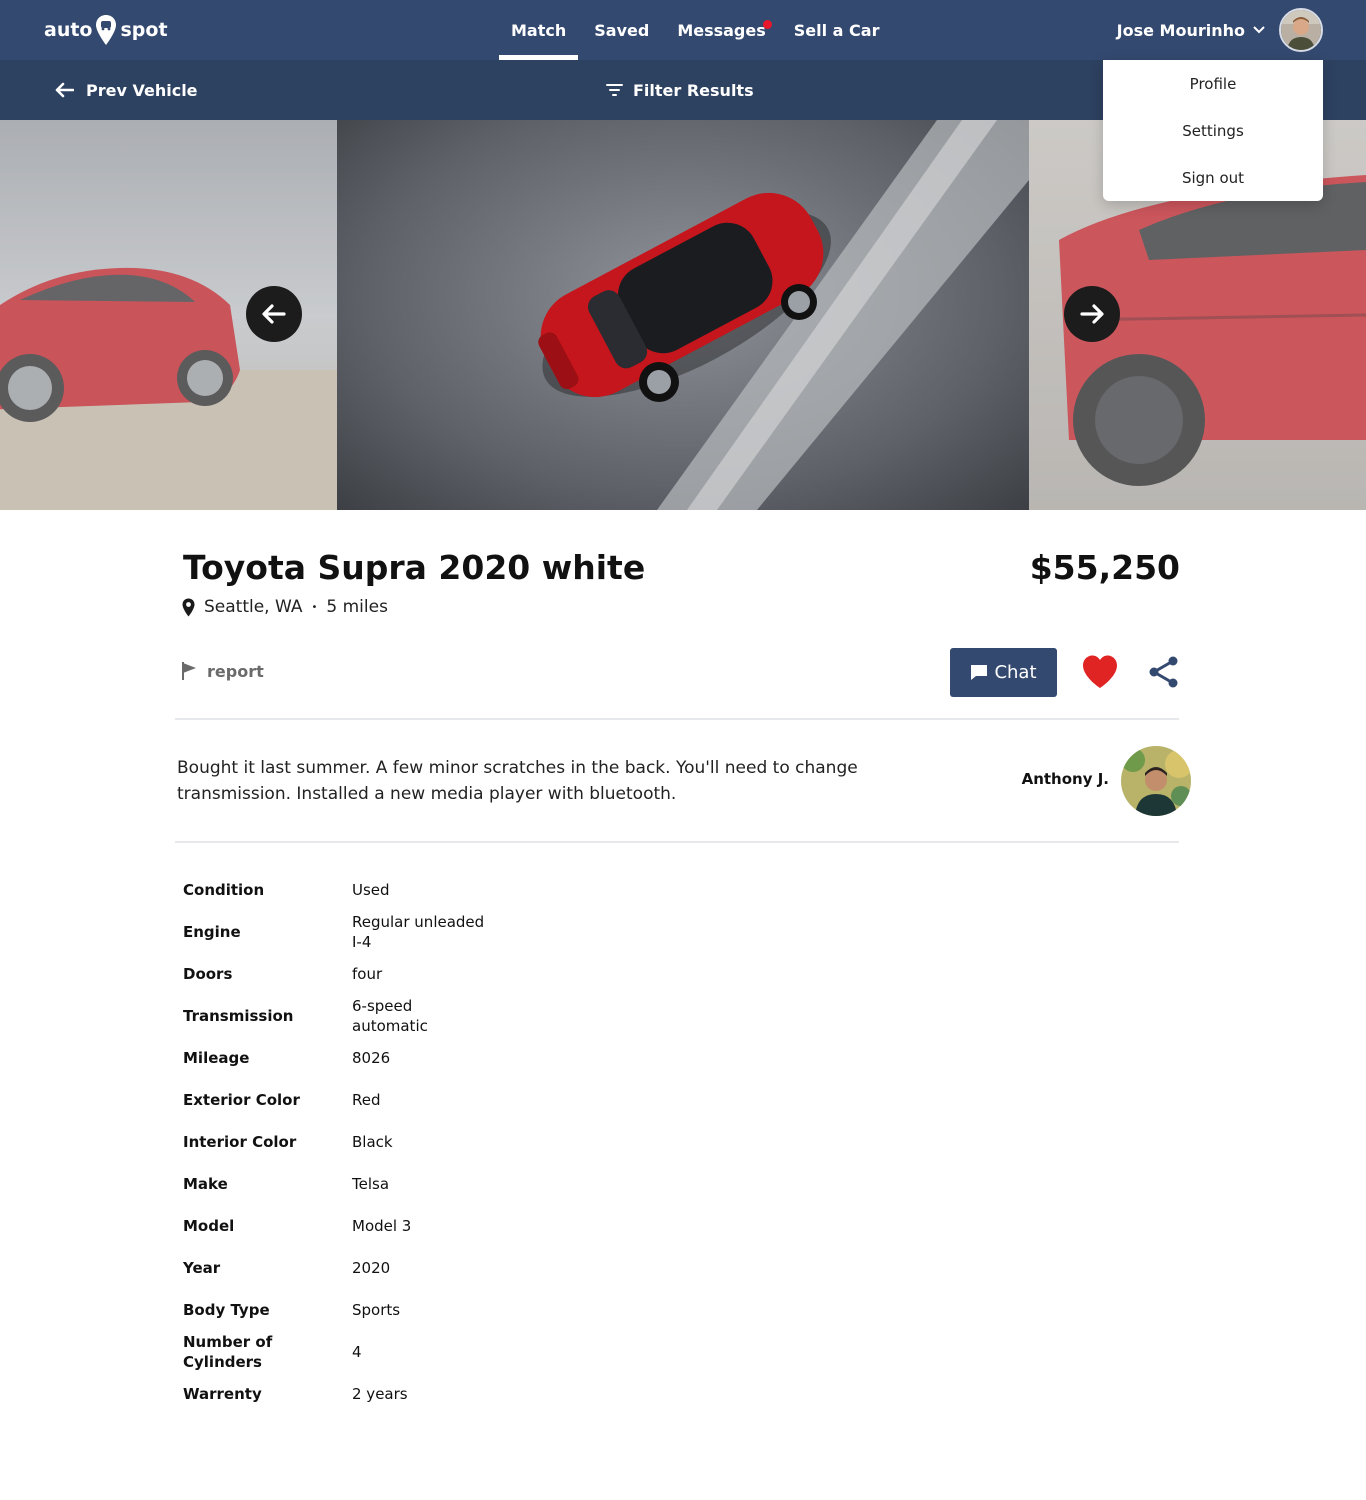 The width and height of the screenshot is (1366, 1500). Describe the element at coordinates (767, 24) in the screenshot. I see `notification-dot` at that location.